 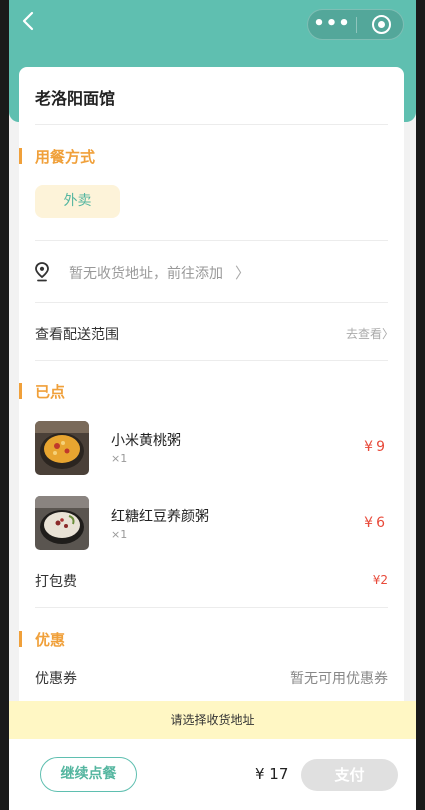 What do you see at coordinates (160, 517) in the screenshot?
I see `item-name: 红糖红豆养颜粥` at bounding box center [160, 517].